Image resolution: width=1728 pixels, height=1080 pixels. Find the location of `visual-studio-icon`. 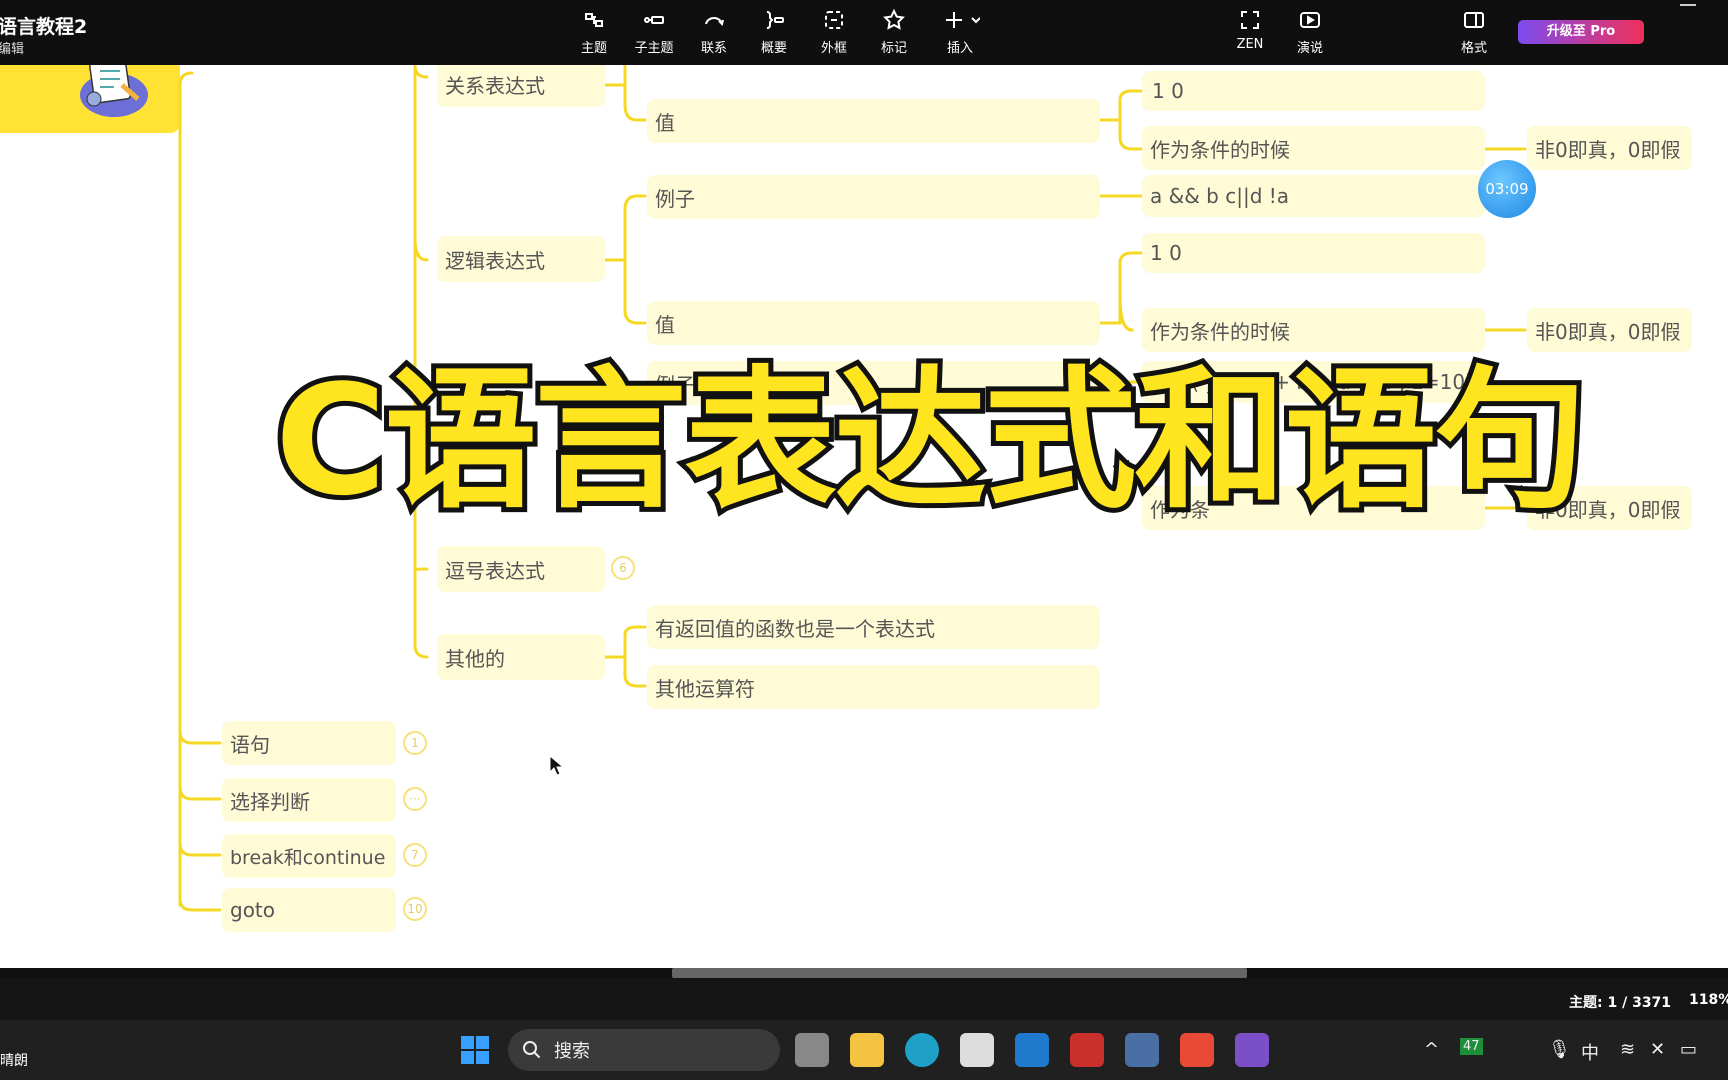

visual-studio-icon is located at coordinates (1252, 1050).